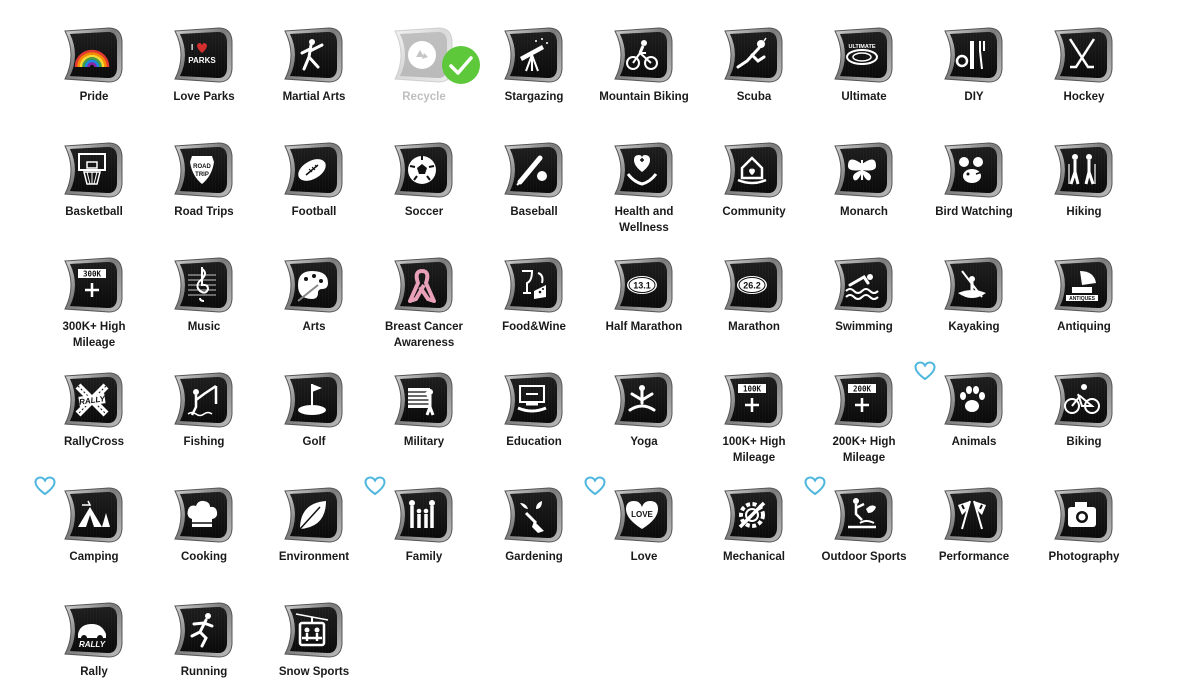 The height and width of the screenshot is (700, 1200). I want to click on badge-tile-300k-high-mileage: 300K 300K+ High Mileage, so click(94, 313).